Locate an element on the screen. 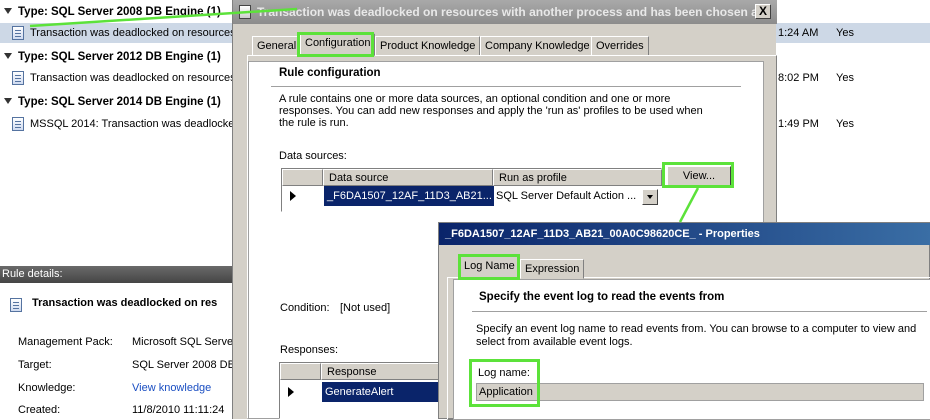  tab-log-name: Log Name is located at coordinates (489, 267).